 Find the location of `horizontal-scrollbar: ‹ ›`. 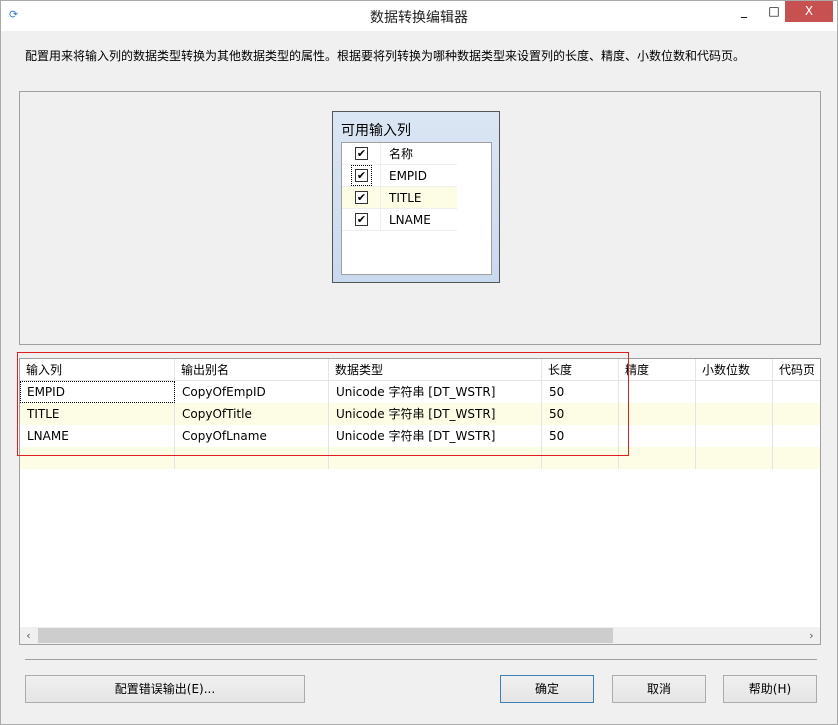

horizontal-scrollbar: ‹ › is located at coordinates (420, 635).